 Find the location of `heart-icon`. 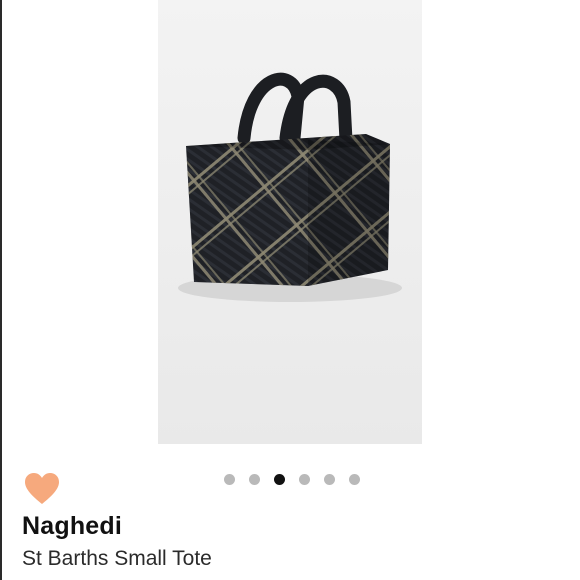

heart-icon is located at coordinates (42, 489).